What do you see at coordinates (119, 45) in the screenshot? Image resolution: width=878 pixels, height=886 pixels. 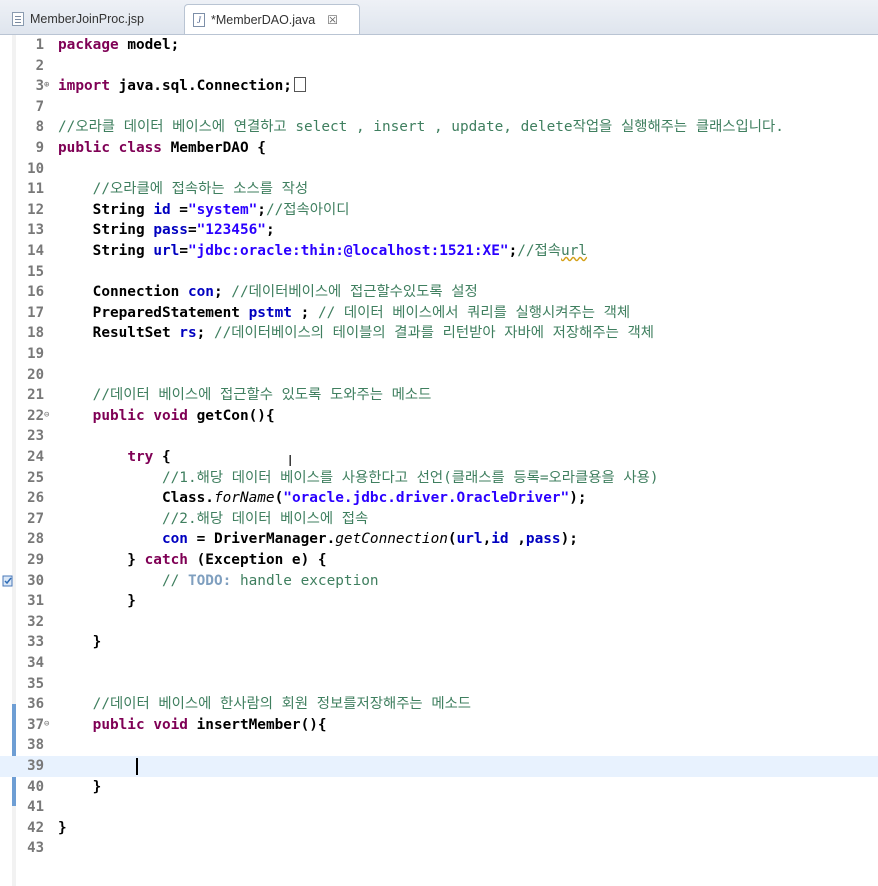 I see `code-text: package model;` at bounding box center [119, 45].